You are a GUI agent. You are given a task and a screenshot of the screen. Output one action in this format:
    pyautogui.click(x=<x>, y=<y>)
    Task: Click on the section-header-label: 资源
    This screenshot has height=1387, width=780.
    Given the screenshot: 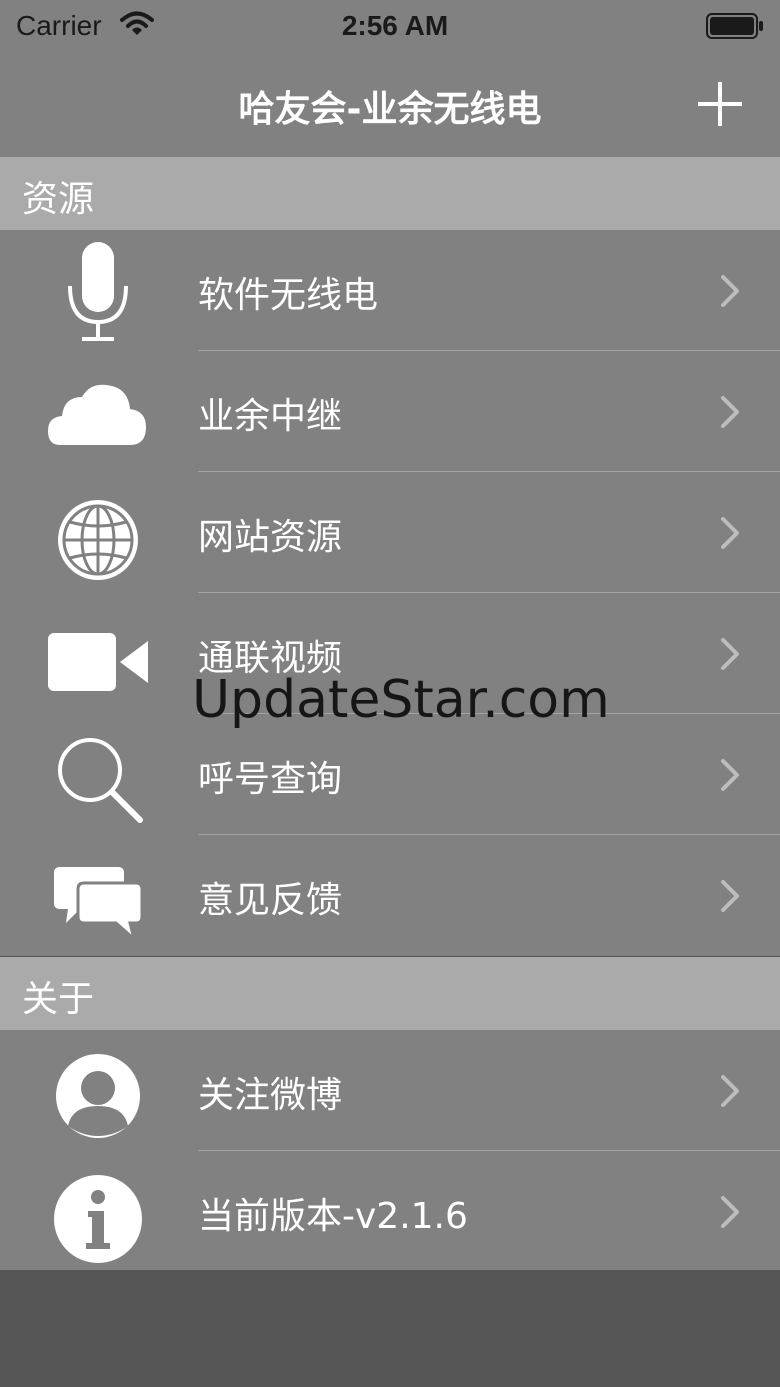 What is the action you would take?
    pyautogui.click(x=58, y=199)
    